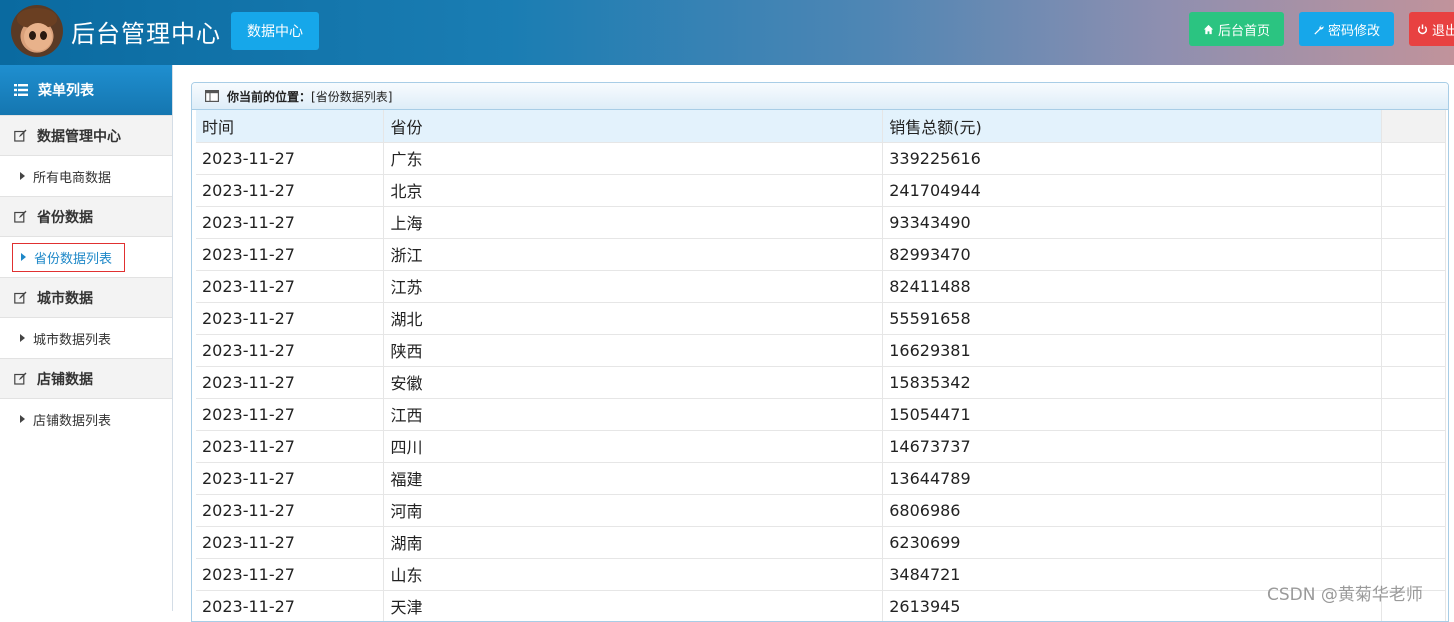 Image resolution: width=1454 pixels, height=622 pixels. I want to click on cell-sales-total: 241704944, so click(1132, 190).